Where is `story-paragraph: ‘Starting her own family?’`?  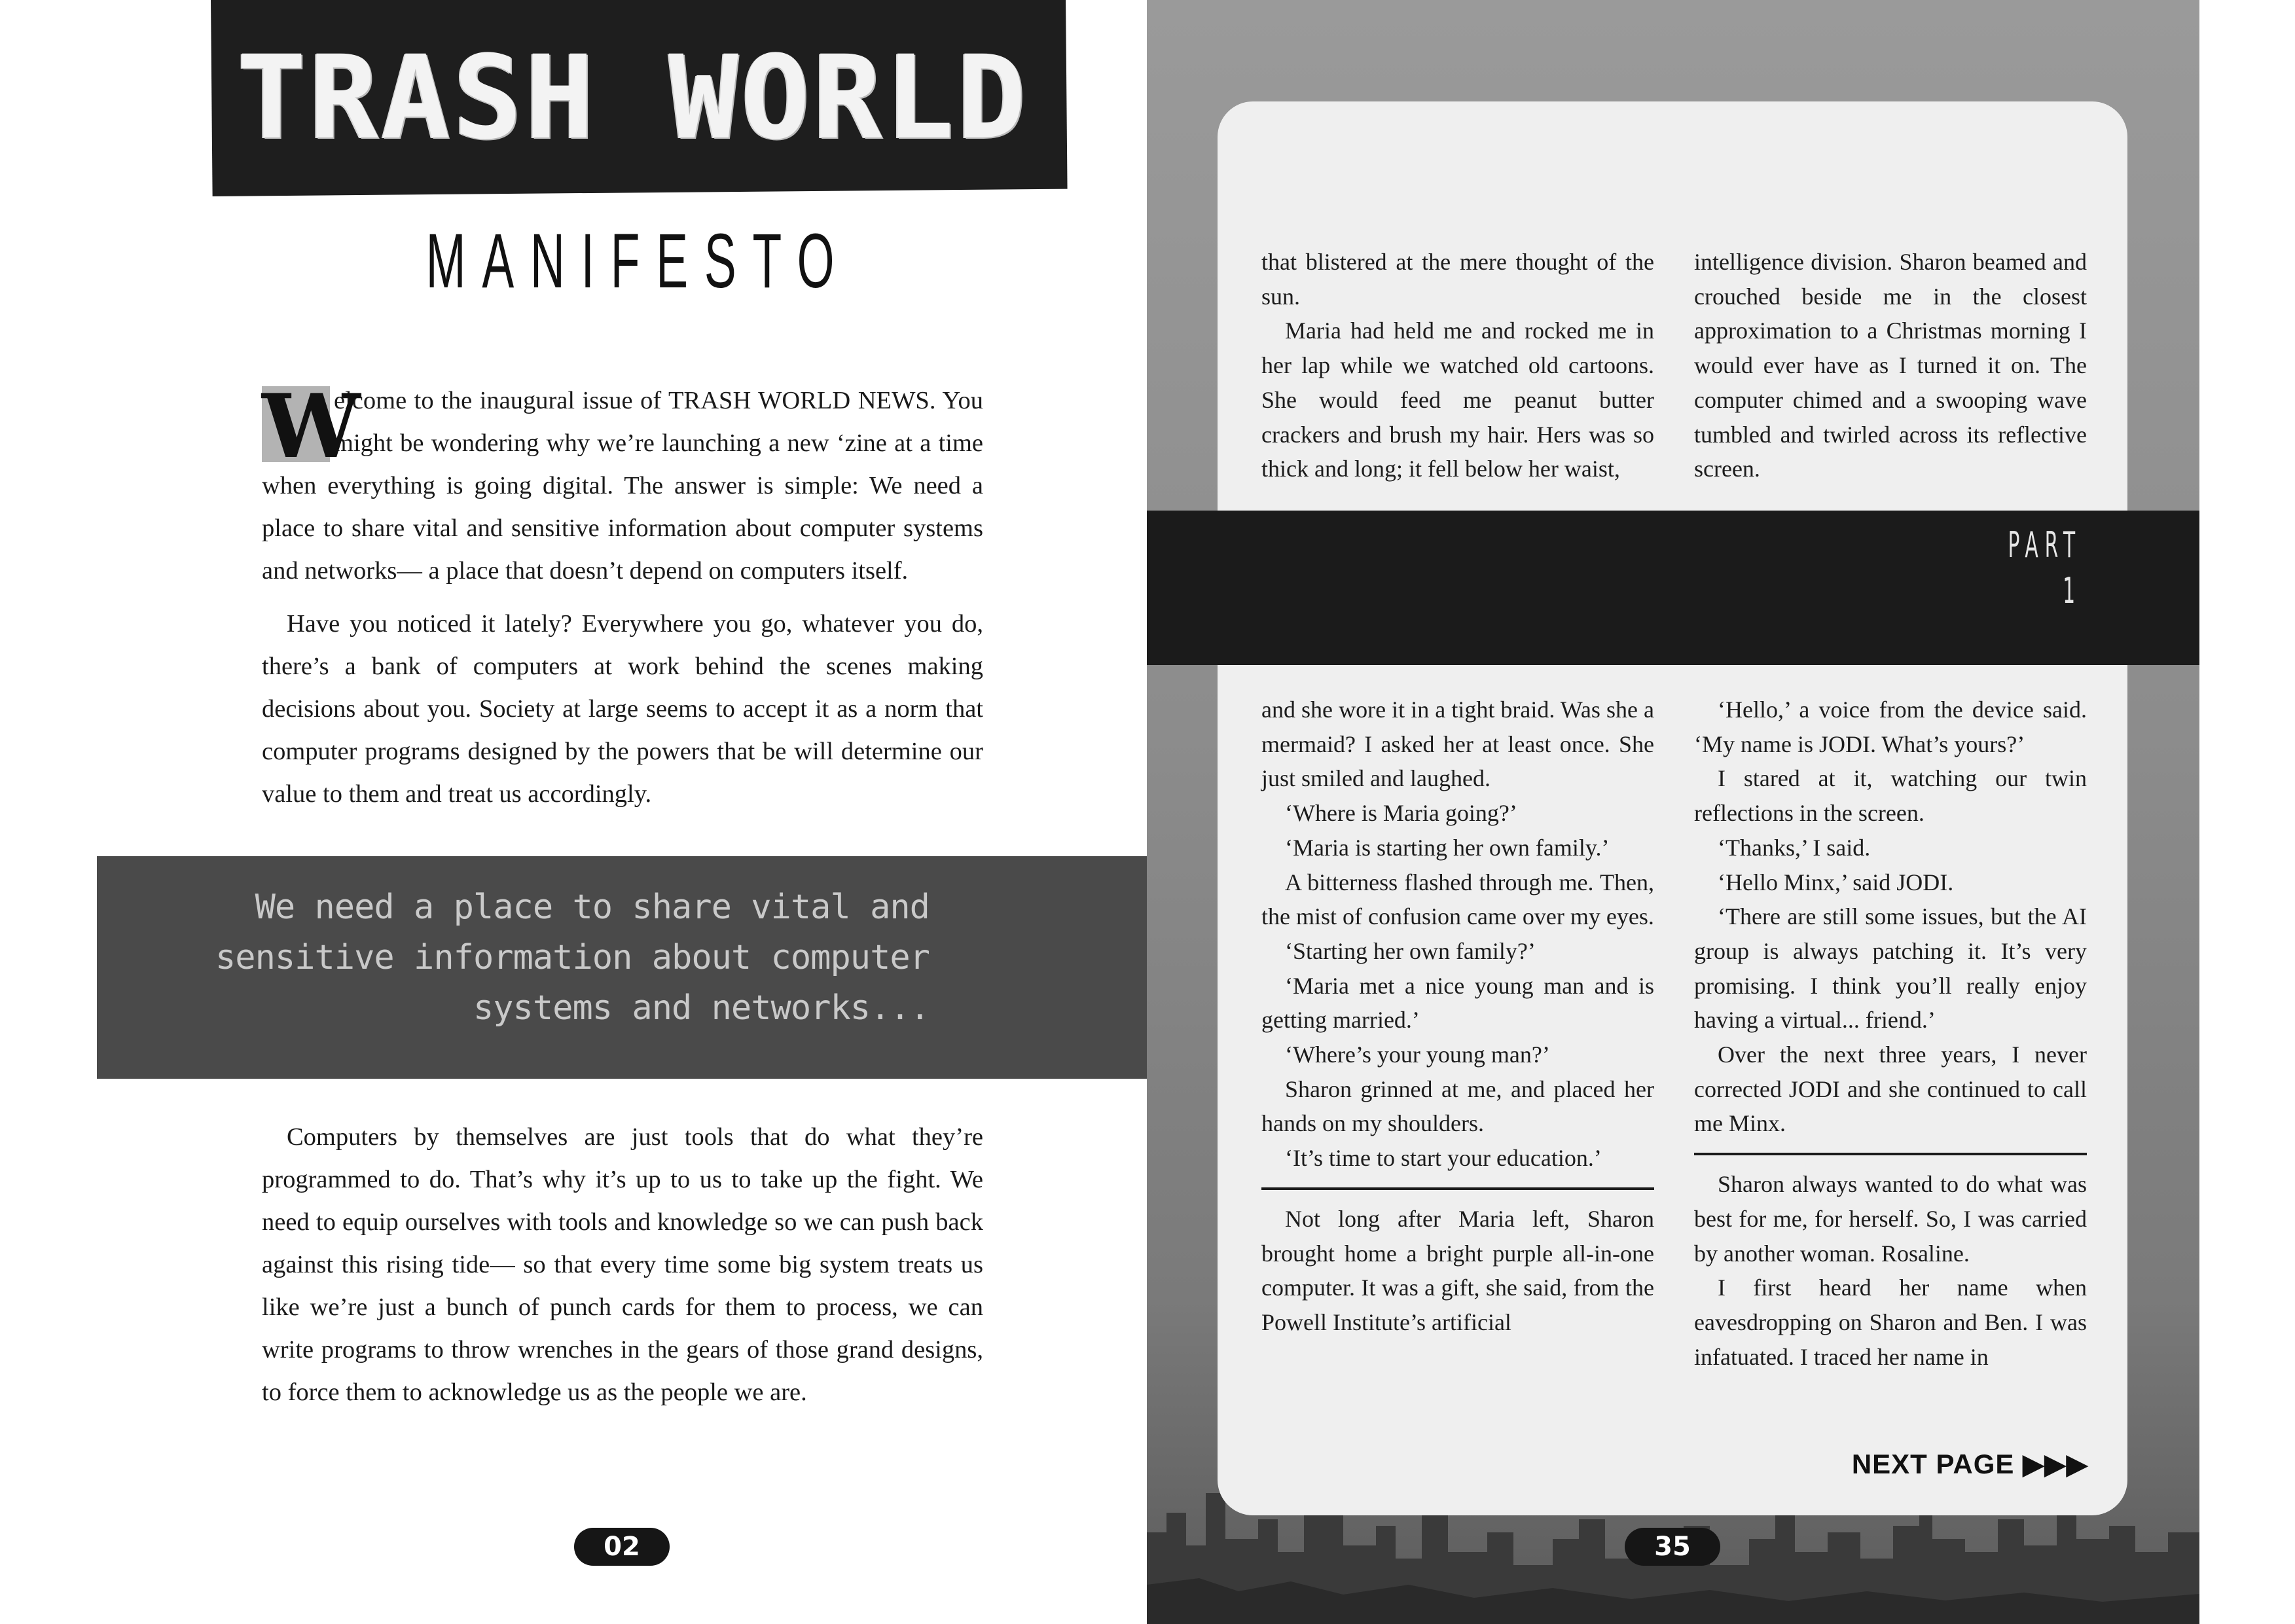
story-paragraph: ‘Starting her own family?’ is located at coordinates (1410, 950).